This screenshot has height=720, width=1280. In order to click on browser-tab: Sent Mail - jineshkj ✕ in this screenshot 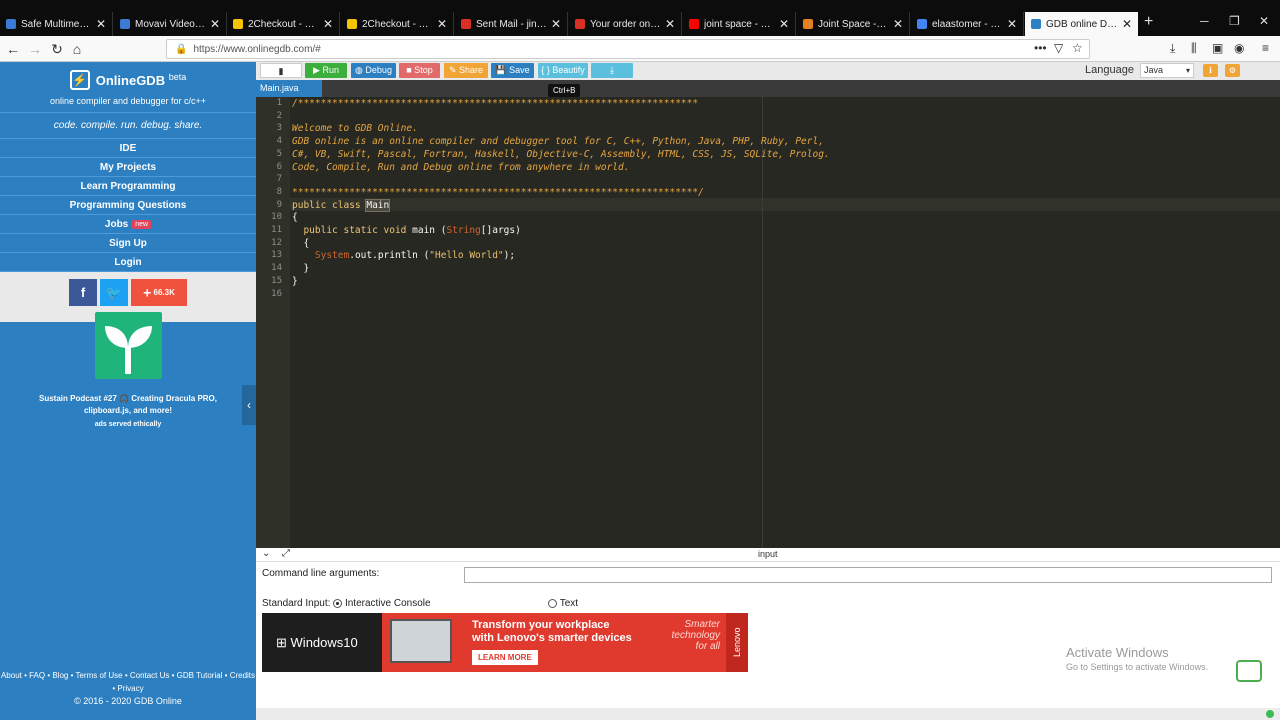, I will do `click(511, 24)`.